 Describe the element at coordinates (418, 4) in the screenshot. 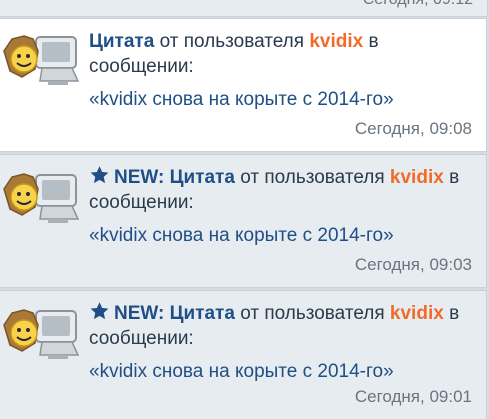

I see `alert-time: Сегодня, 09:12` at that location.